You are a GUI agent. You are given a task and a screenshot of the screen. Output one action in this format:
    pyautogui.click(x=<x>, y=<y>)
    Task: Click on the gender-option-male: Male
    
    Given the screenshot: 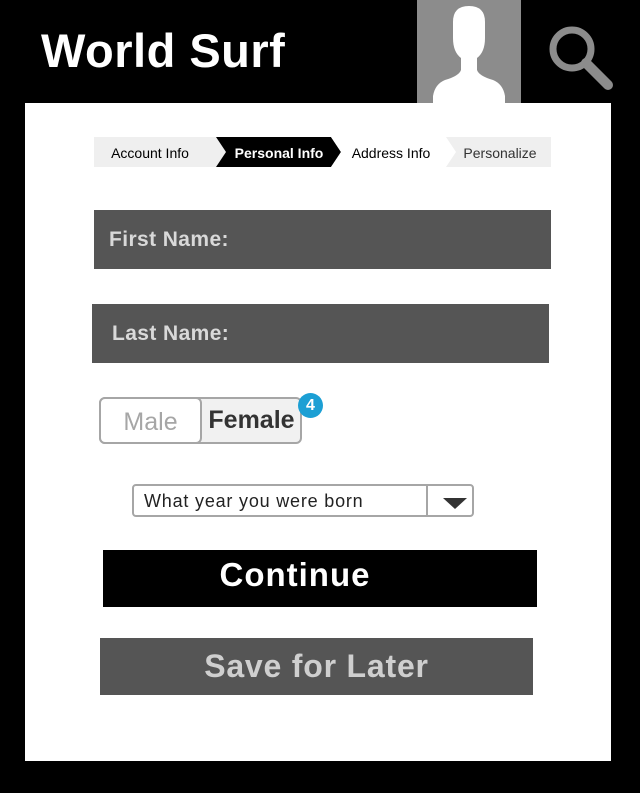 What is the action you would take?
    pyautogui.click(x=150, y=420)
    